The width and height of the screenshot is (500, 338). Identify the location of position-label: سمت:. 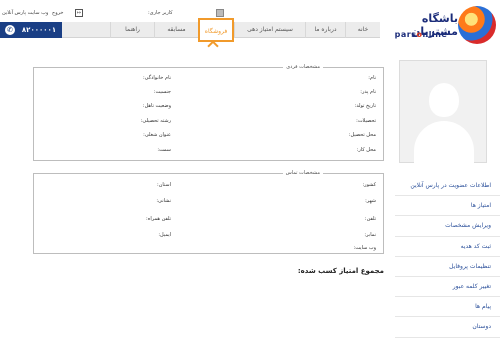
(164, 150).